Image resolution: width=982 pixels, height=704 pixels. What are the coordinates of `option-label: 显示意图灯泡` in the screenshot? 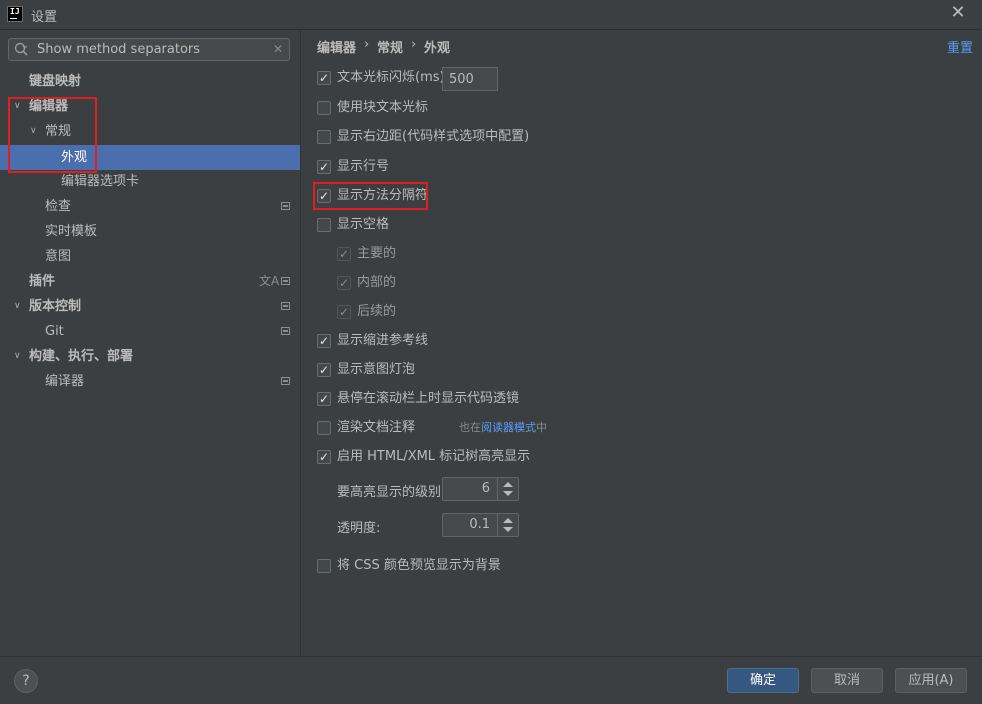 It's located at (376, 369).